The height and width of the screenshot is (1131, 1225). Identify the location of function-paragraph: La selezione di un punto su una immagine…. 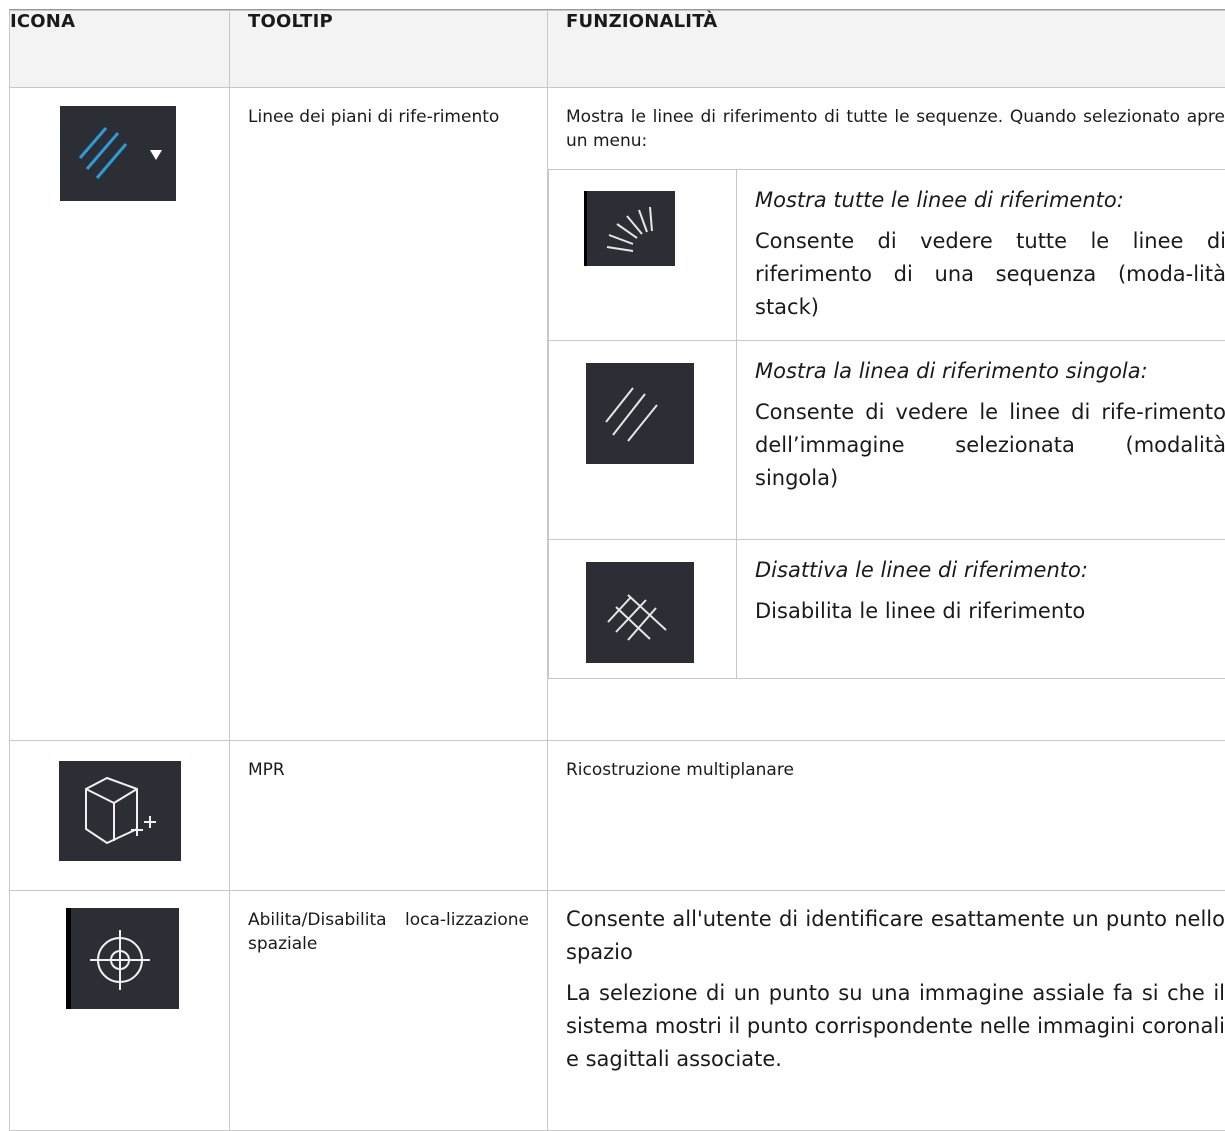
(895, 1026).